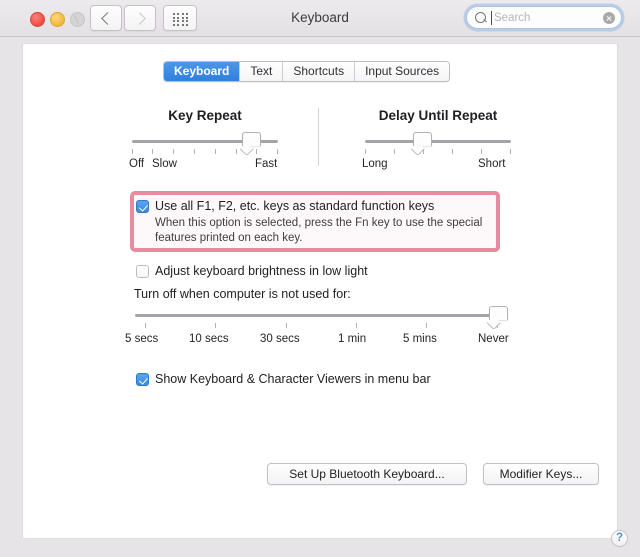 The image size is (640, 557). Describe the element at coordinates (438, 141) in the screenshot. I see `delay-until-repeat-track` at that location.